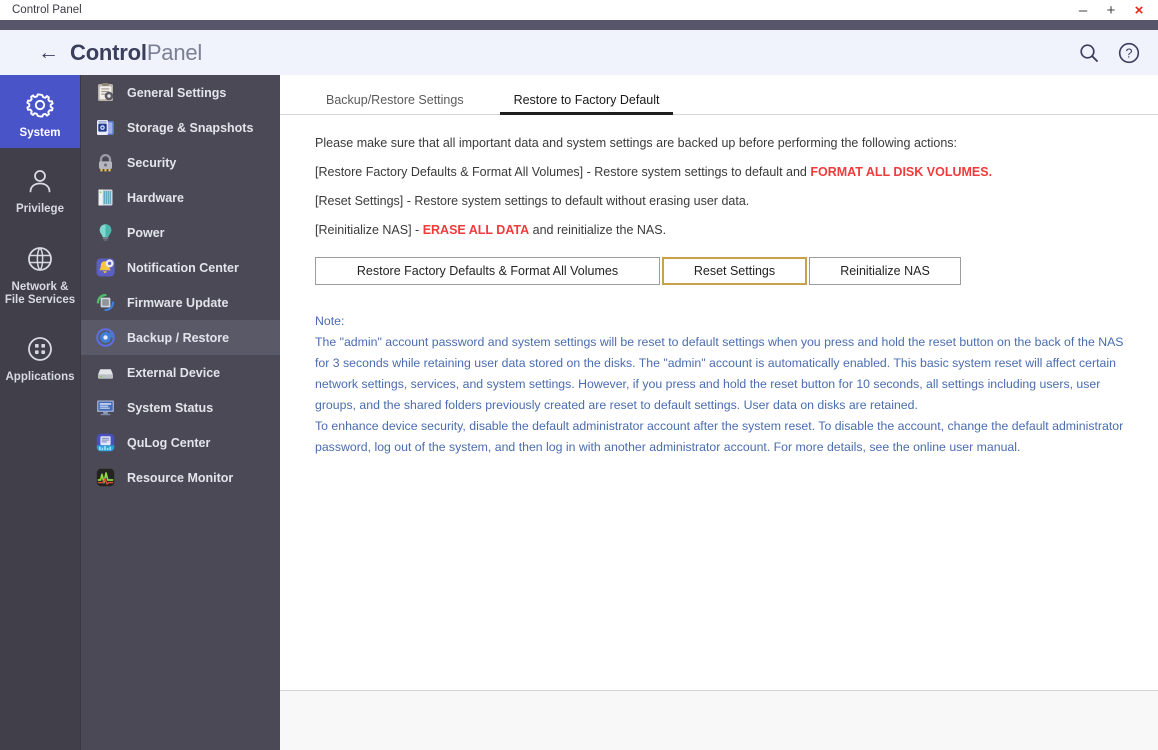  I want to click on menu-item-label: Backup / Restore, so click(178, 337).